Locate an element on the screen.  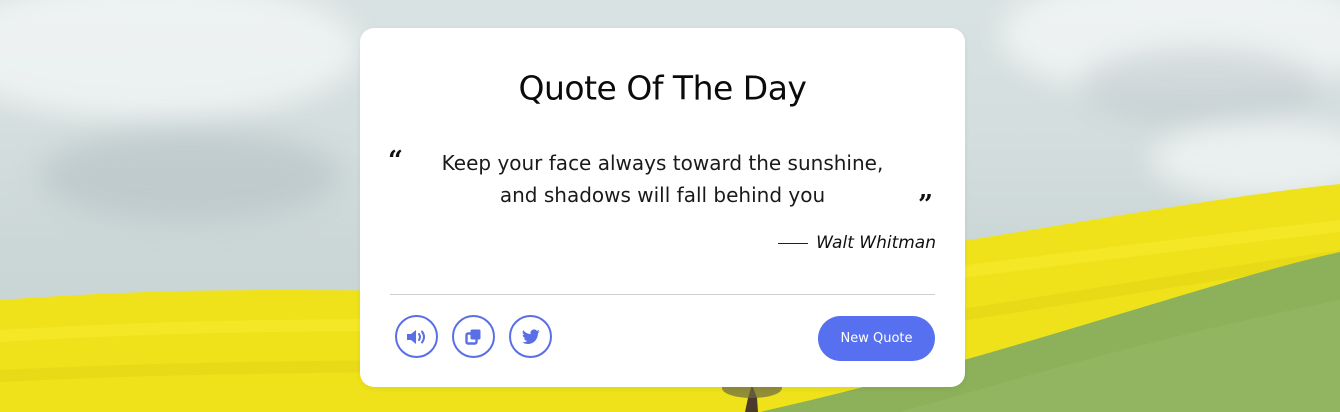
author-dash is located at coordinates (793, 243).